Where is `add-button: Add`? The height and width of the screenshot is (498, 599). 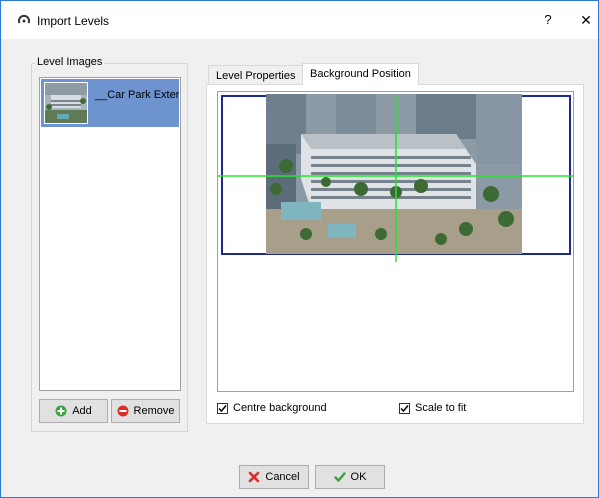 add-button: Add is located at coordinates (73, 411).